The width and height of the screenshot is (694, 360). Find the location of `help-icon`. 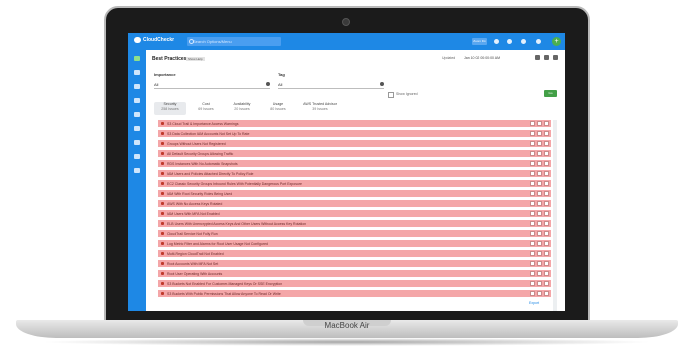

help-icon is located at coordinates (509, 41).